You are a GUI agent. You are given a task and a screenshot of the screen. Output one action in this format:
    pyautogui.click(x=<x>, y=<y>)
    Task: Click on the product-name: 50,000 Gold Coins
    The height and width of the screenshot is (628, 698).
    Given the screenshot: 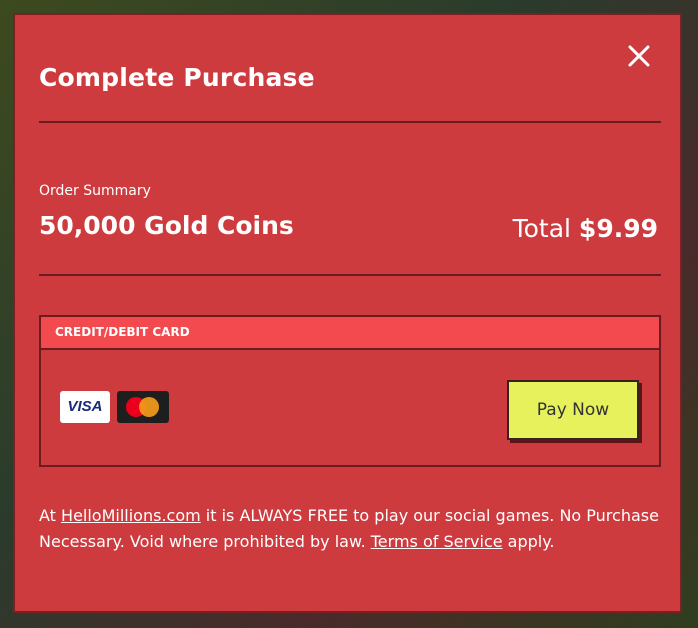 What is the action you would take?
    pyautogui.click(x=166, y=225)
    